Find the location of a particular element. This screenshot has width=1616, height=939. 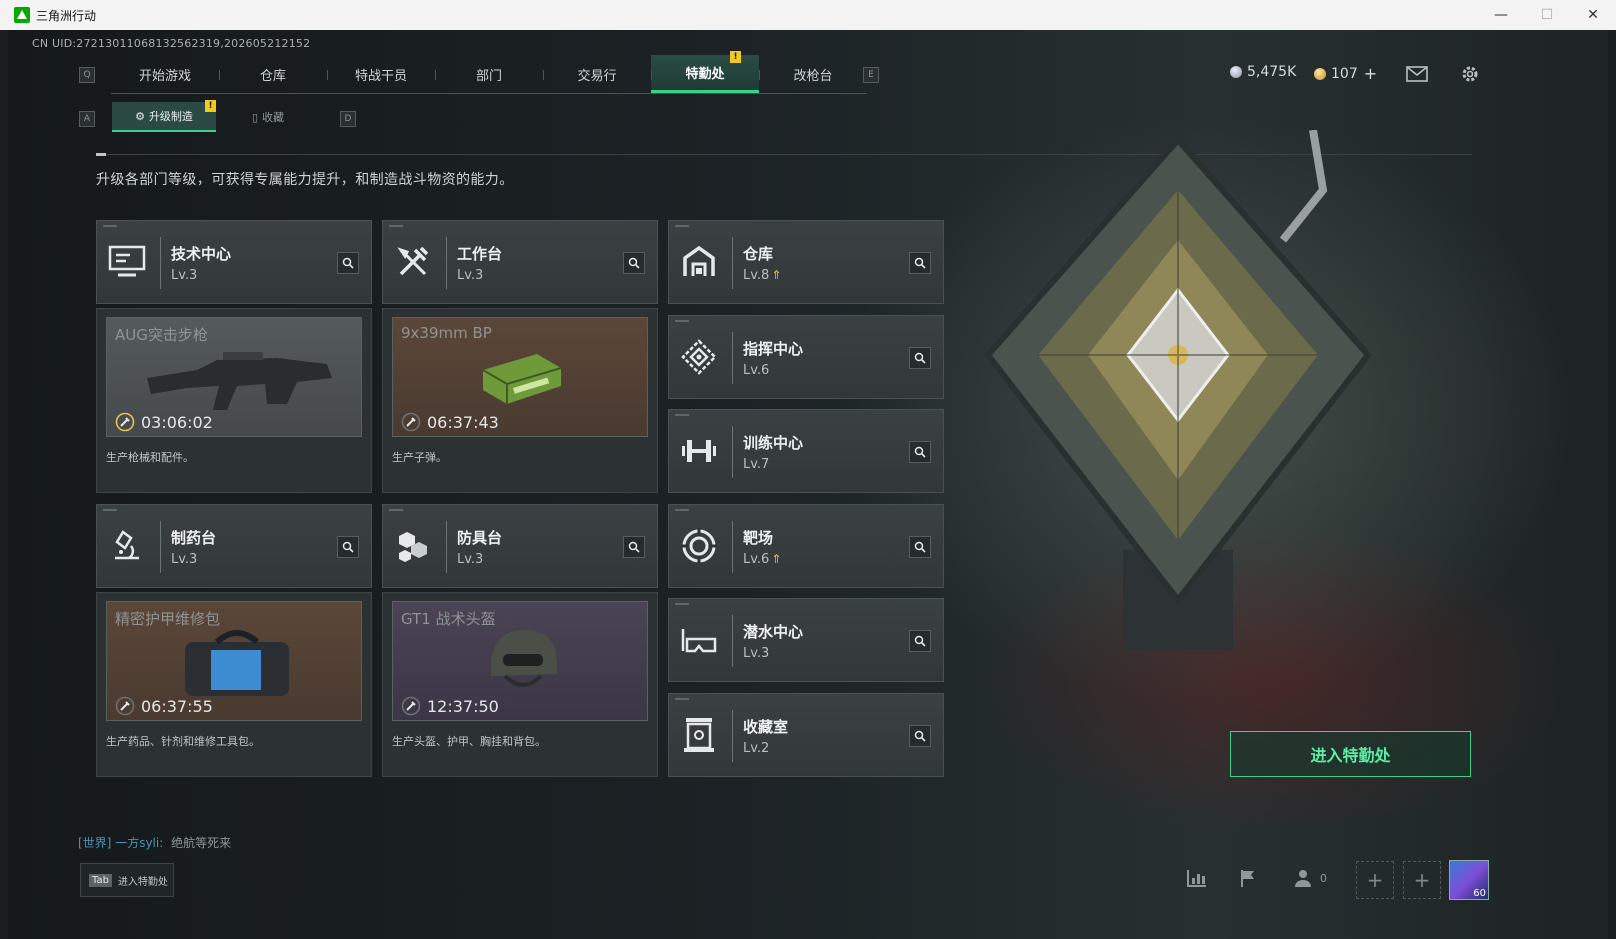

production-panel-armor: GT1 战术头盔 12:37:50 生产头盔、护甲、胸挂和背包。 is located at coordinates (520, 684).